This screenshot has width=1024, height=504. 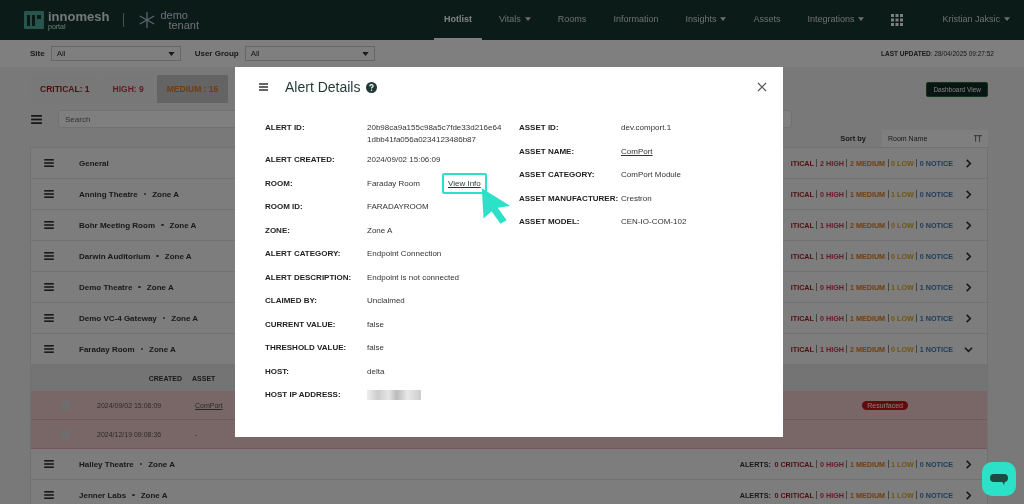 I want to click on apps-grid-icon, so click(x=897, y=20).